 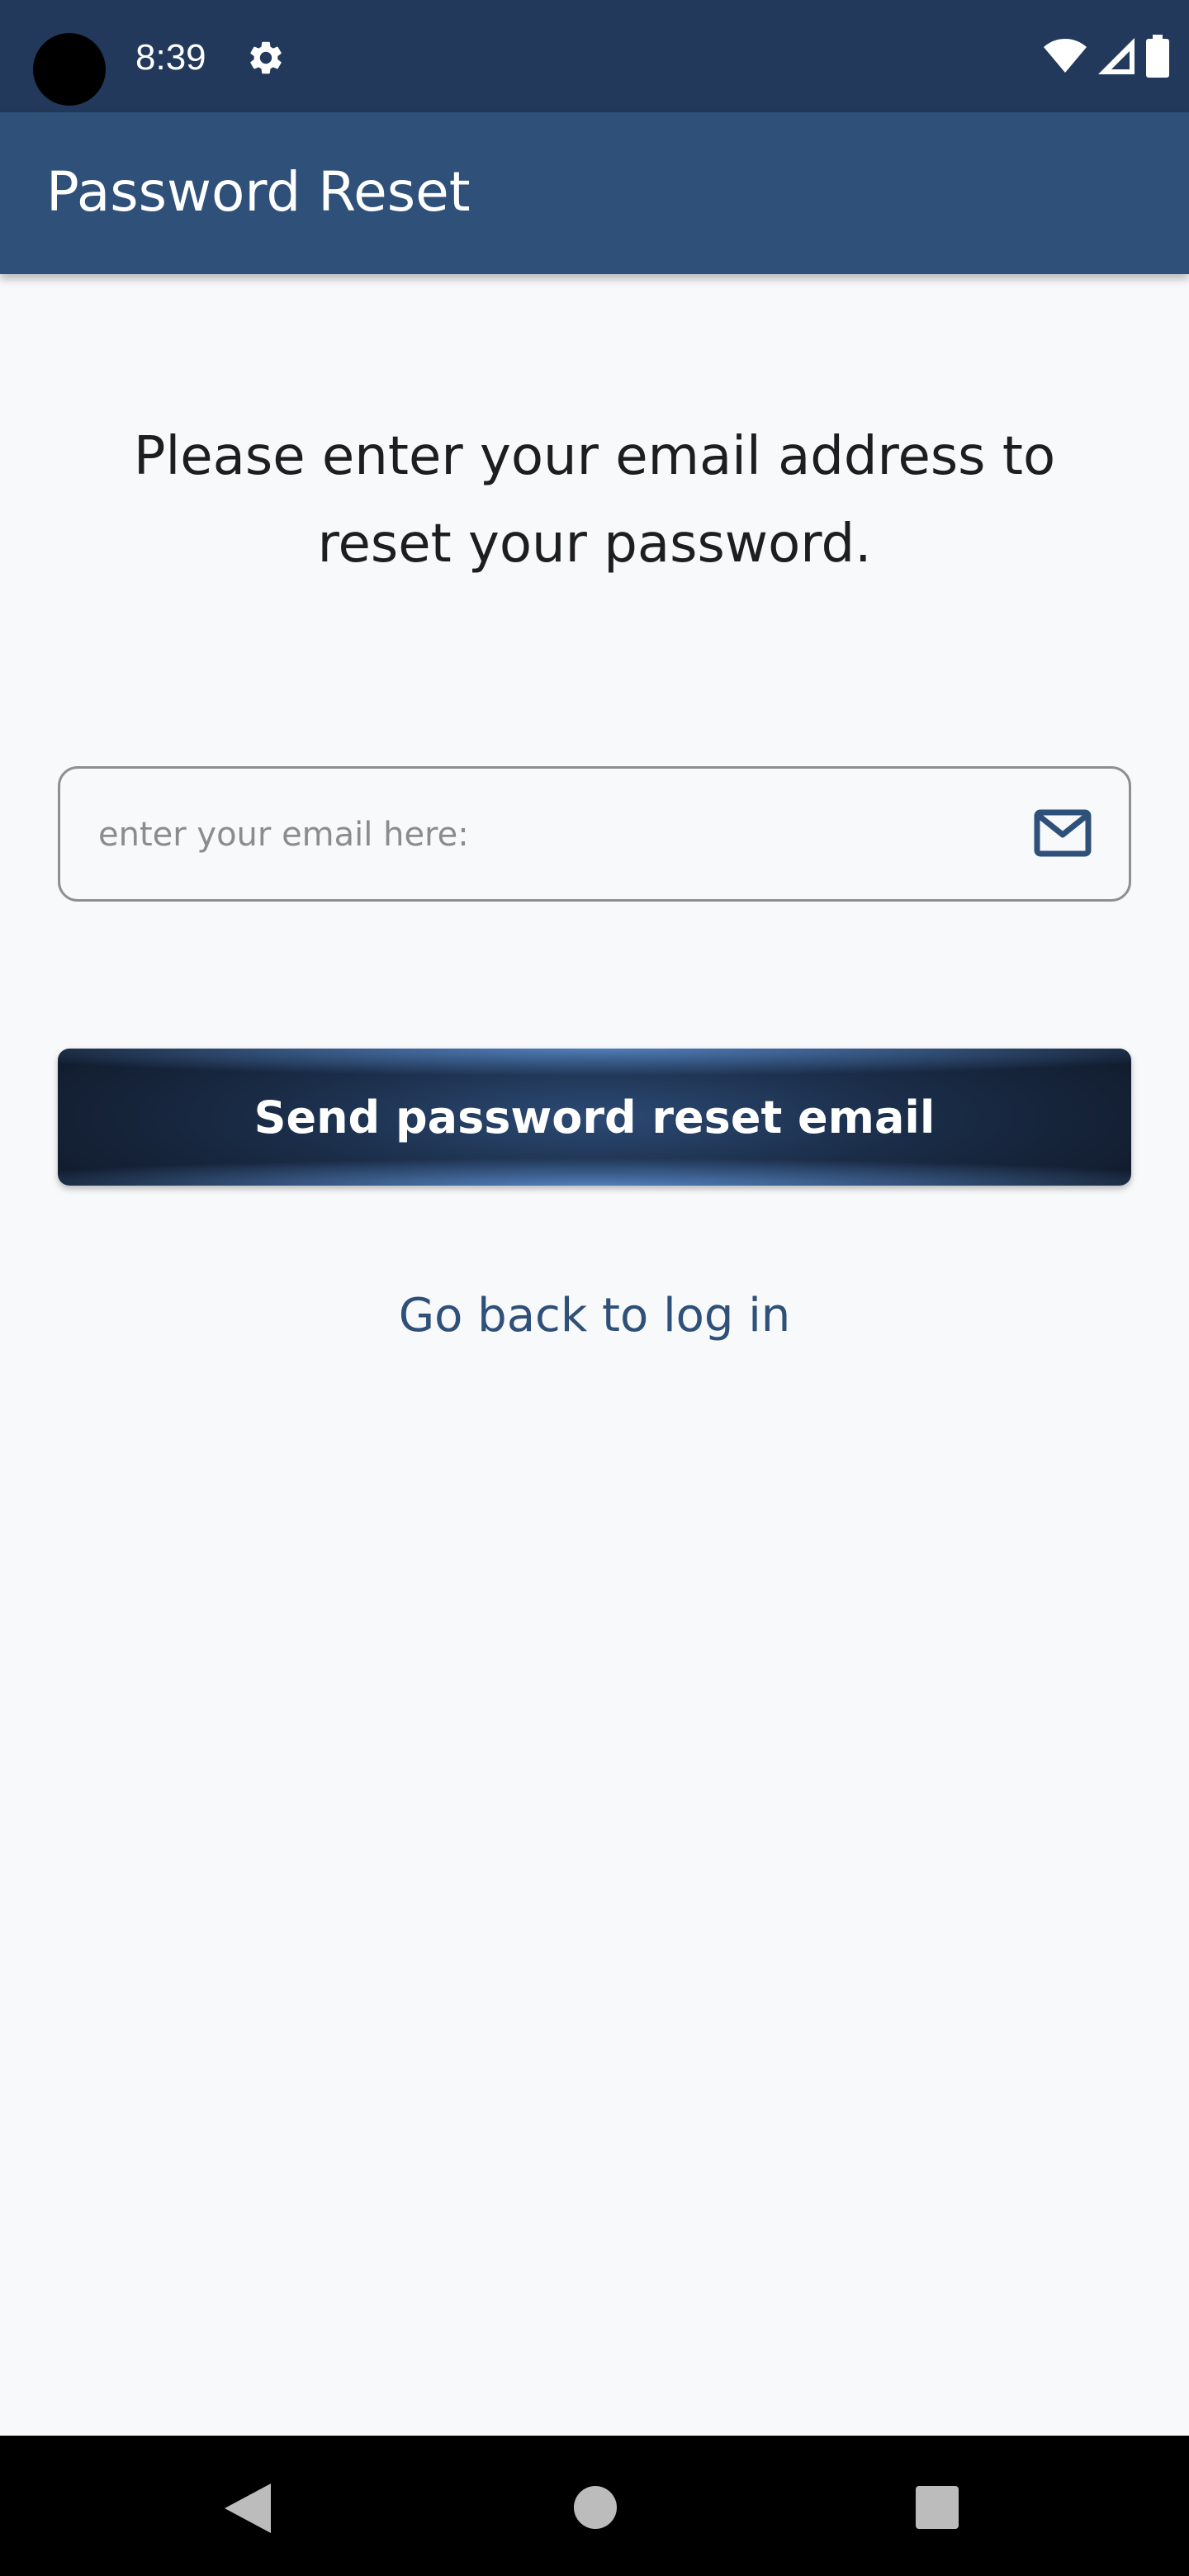 What do you see at coordinates (247, 2508) in the screenshot?
I see `back-icon` at bounding box center [247, 2508].